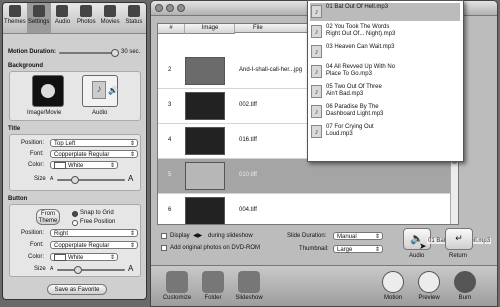 This screenshot has width=500, height=307. I want to click on audio-file-item: ♪ 07 For Crying Out Loud.mp3, so click(385, 132).